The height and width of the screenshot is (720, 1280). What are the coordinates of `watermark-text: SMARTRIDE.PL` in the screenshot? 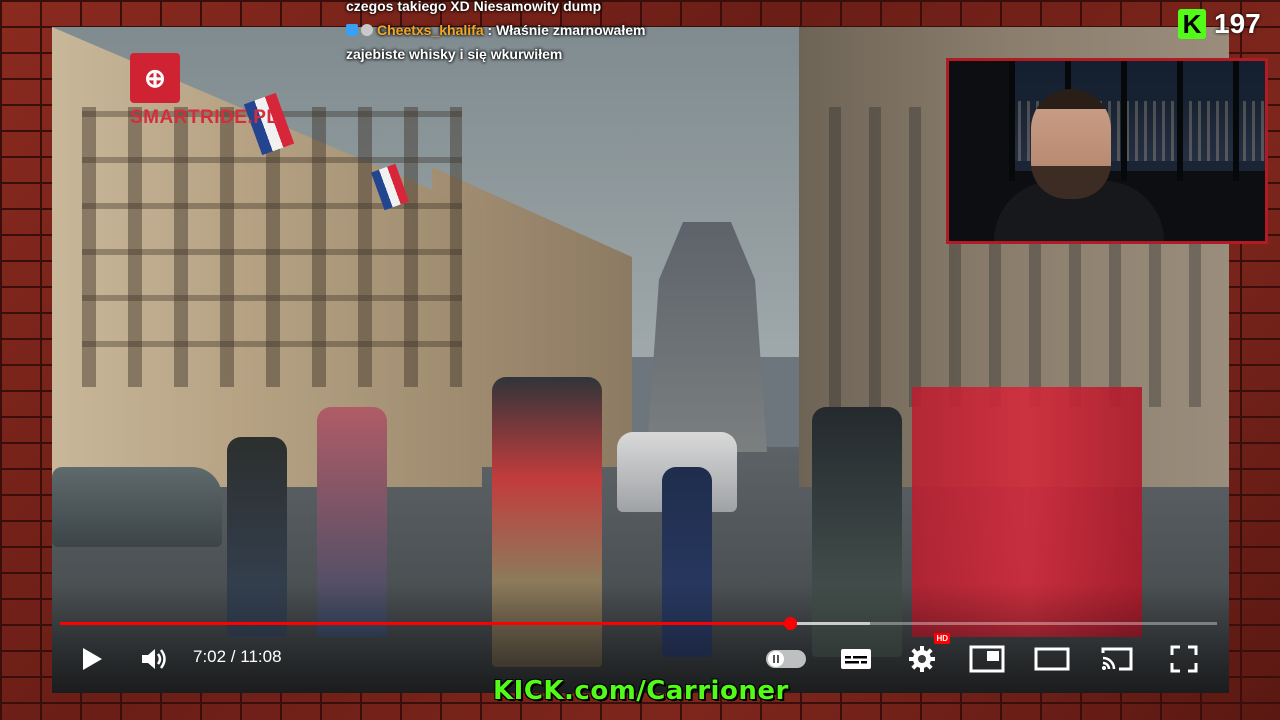 It's located at (204, 117).